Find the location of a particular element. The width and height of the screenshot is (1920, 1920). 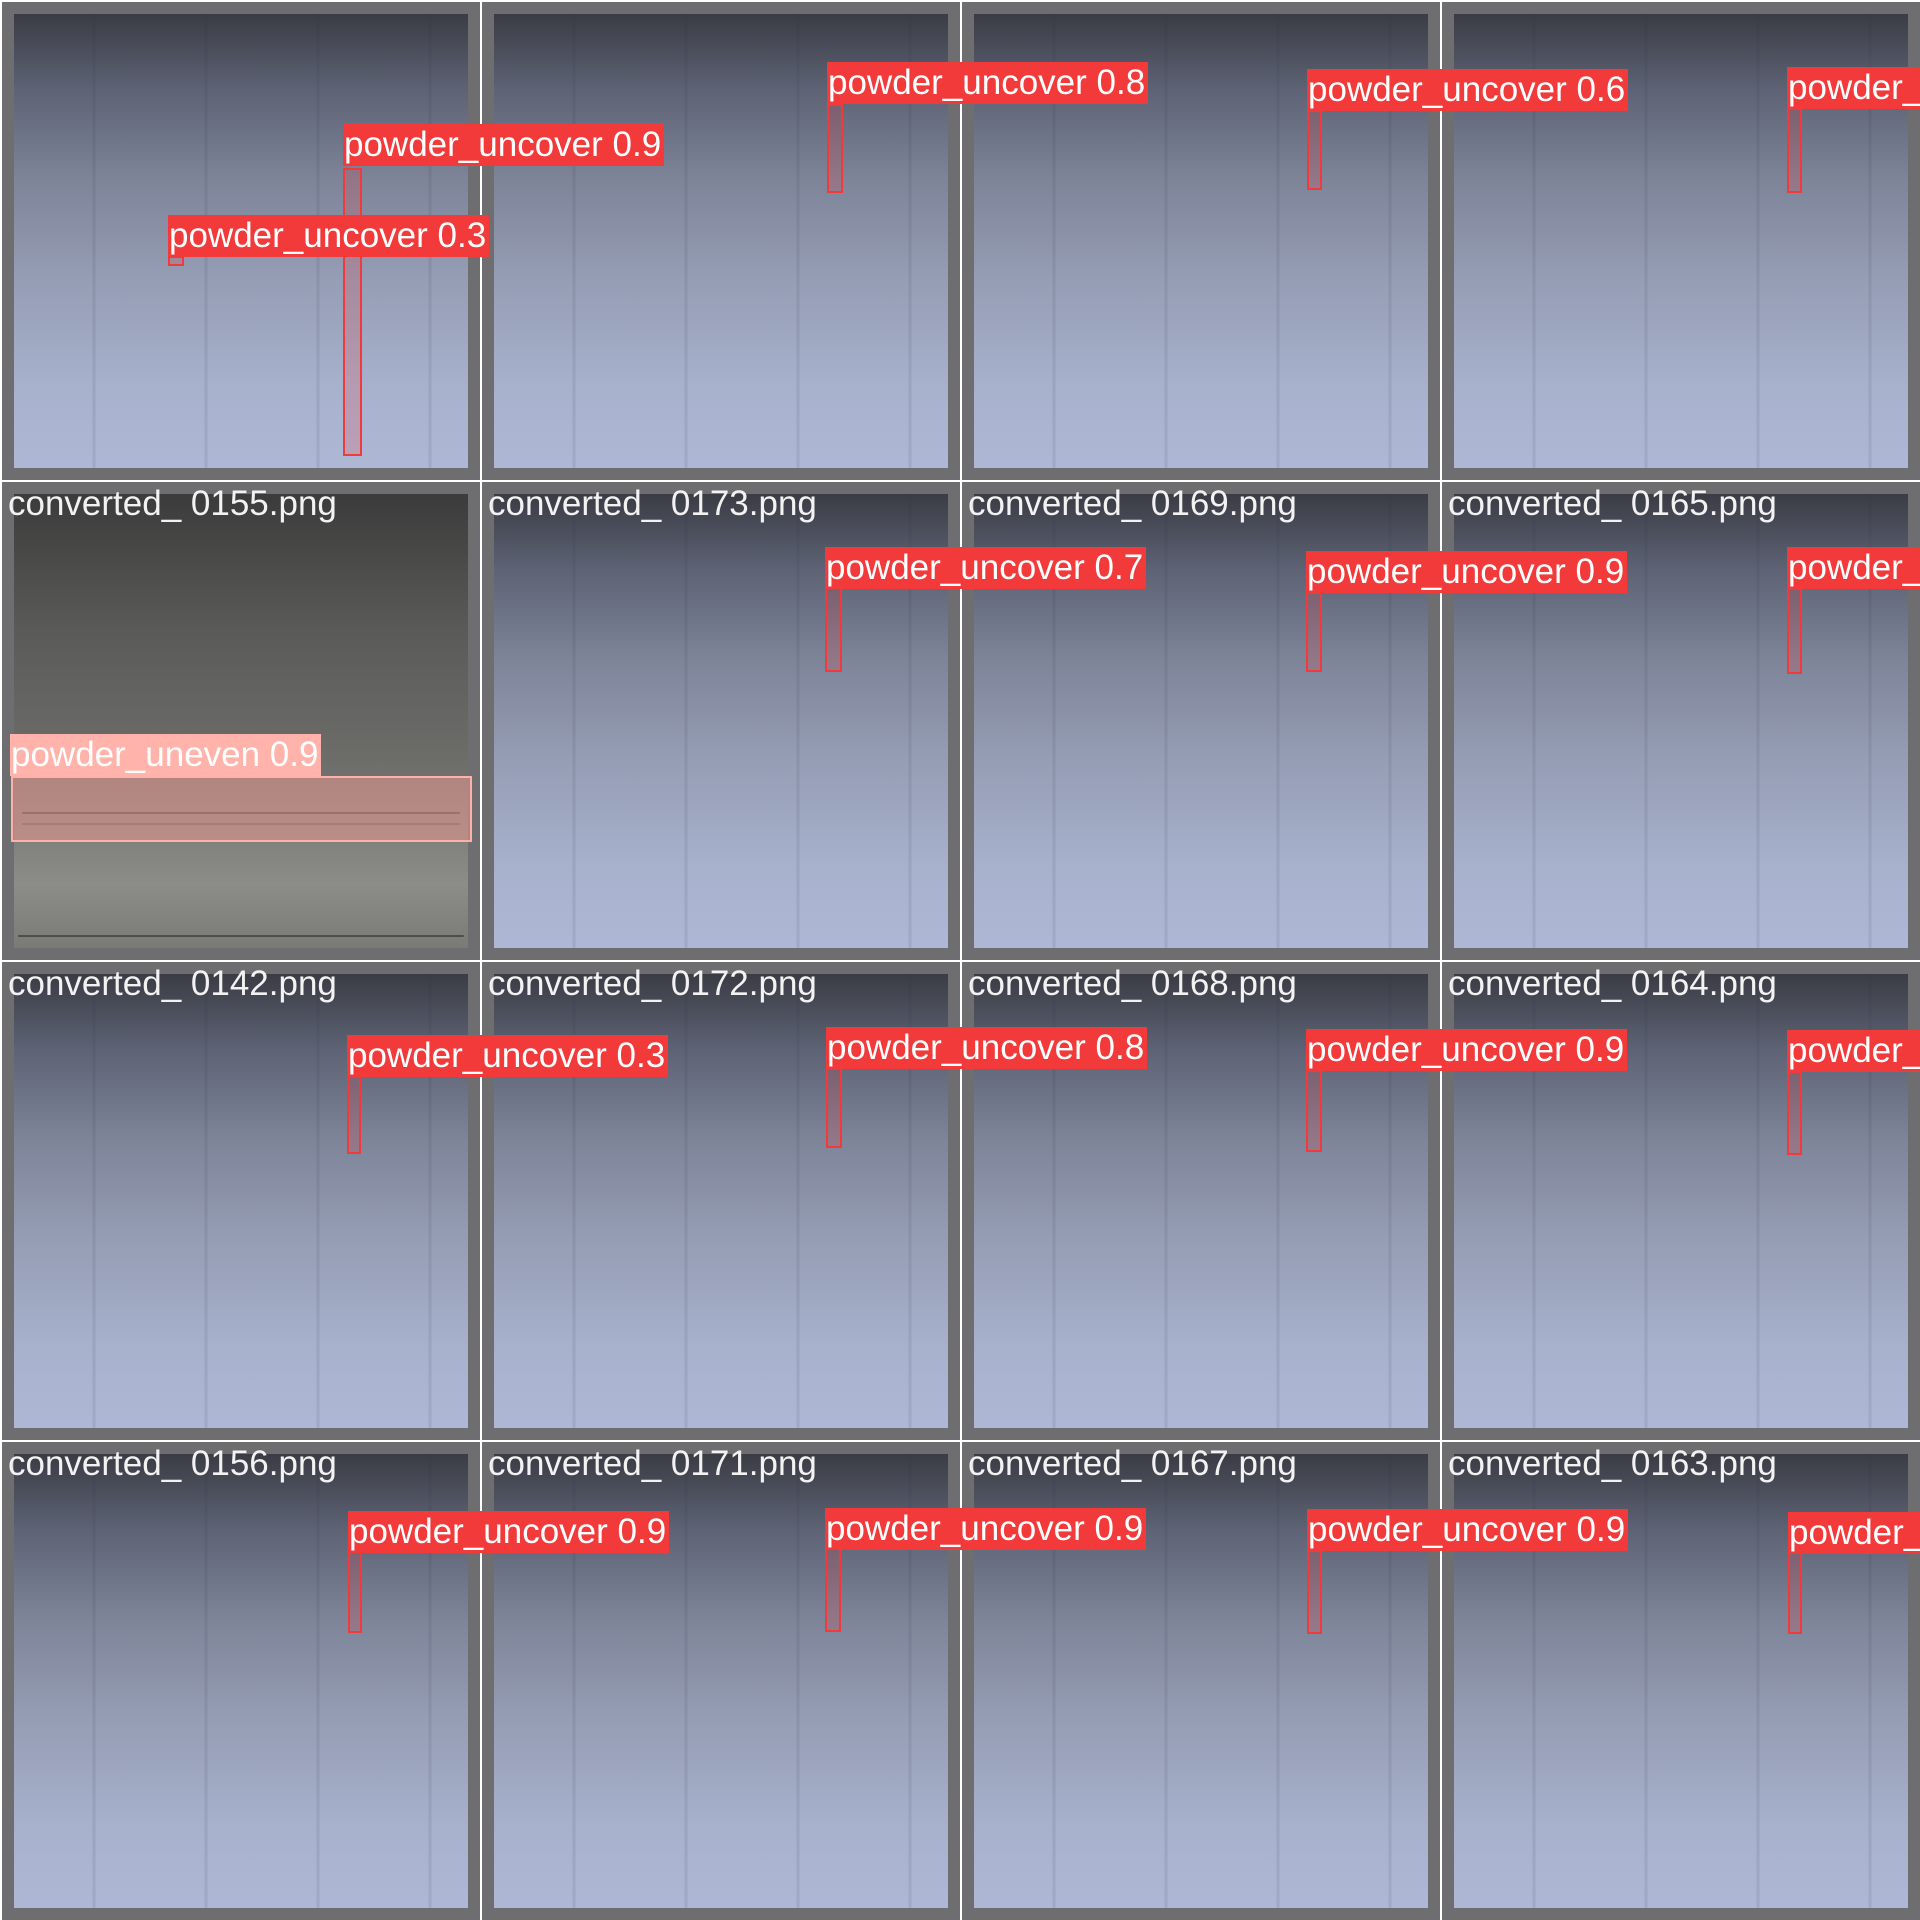

image-cell: converted_ 0155.png is located at coordinates (241, 721).